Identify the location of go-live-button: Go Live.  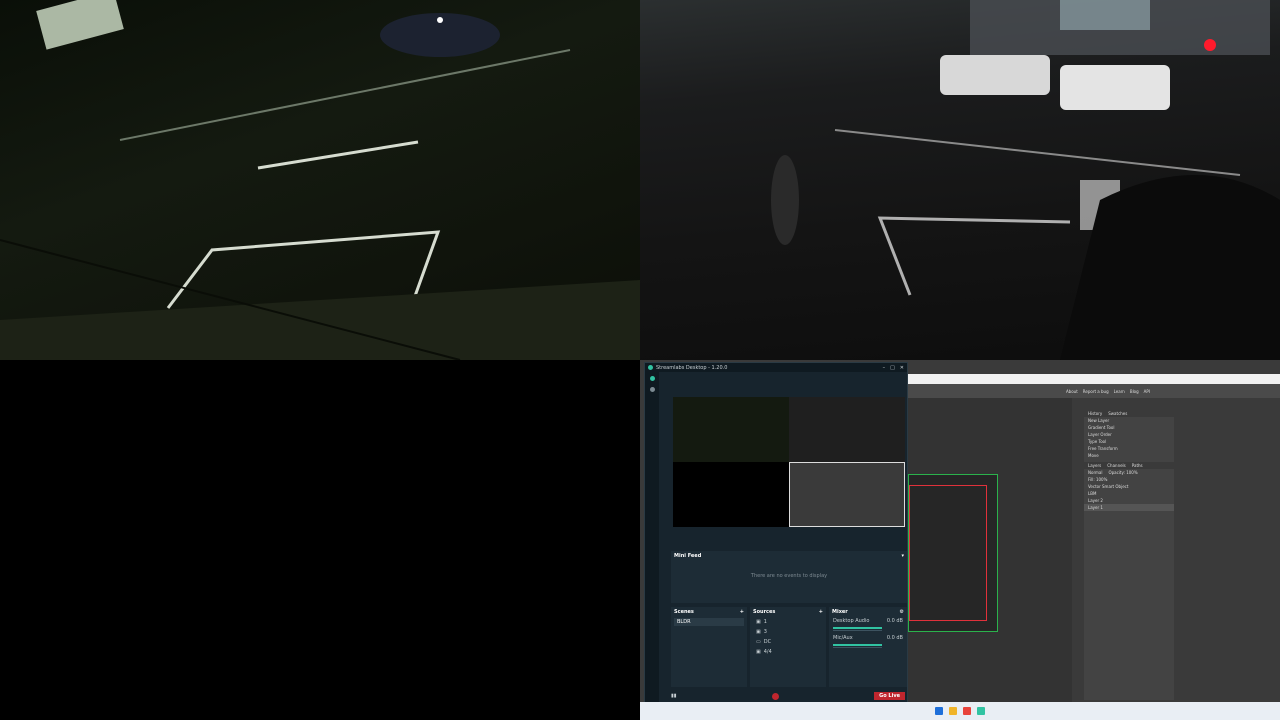
(889, 696).